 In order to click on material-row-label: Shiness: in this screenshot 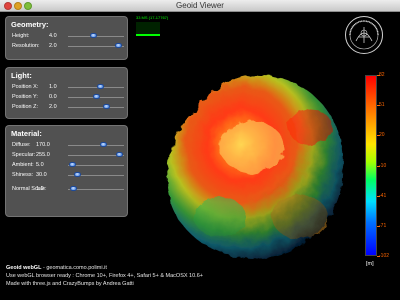, I will do `click(23, 175)`.